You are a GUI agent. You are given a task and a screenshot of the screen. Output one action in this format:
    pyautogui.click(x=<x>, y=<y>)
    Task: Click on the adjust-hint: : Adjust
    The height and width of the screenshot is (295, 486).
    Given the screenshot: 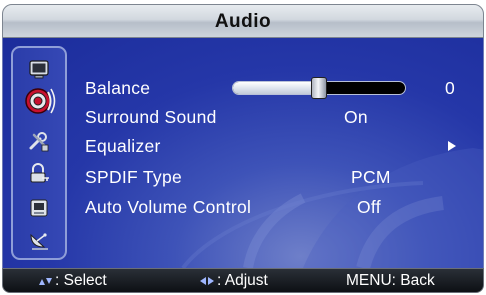 What is the action you would take?
    pyautogui.click(x=233, y=280)
    